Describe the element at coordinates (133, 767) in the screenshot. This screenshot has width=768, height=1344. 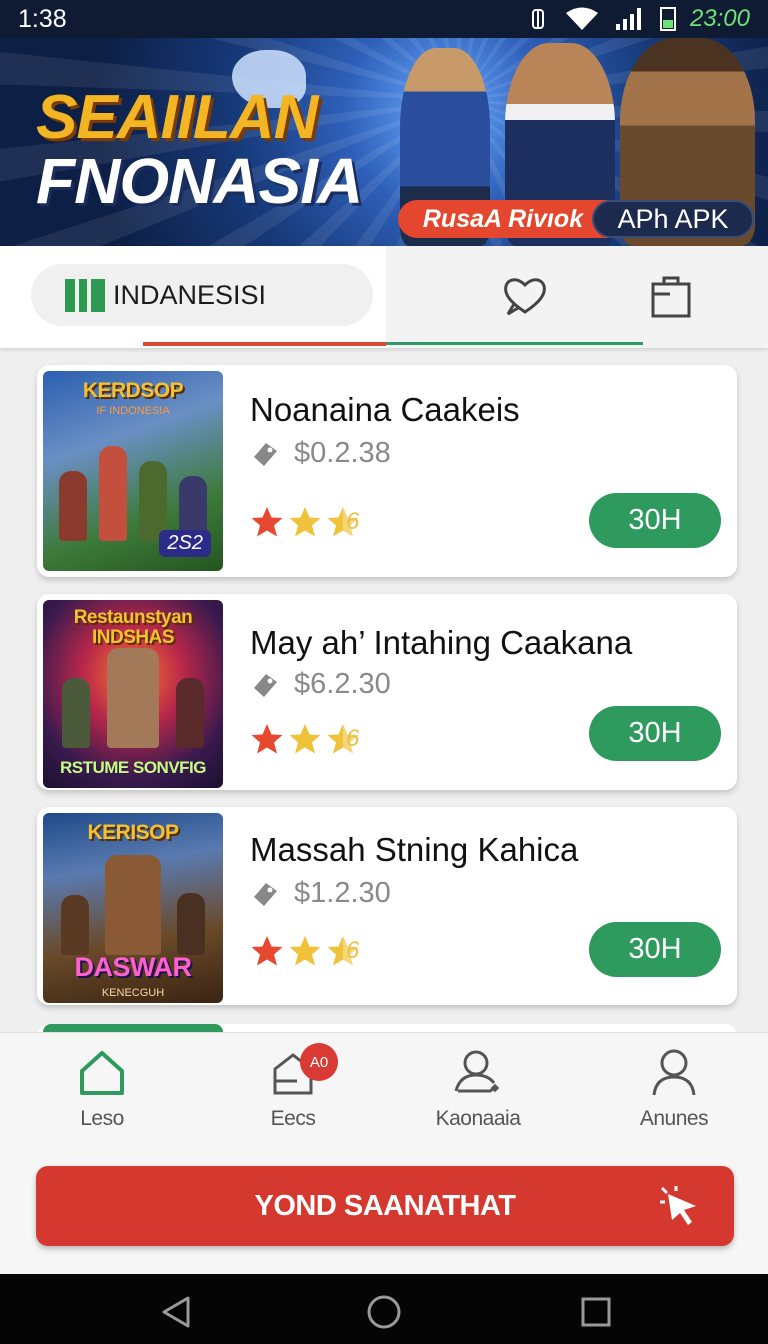
I see `thumbnail-subtitle: RSTUME SONVFIG` at that location.